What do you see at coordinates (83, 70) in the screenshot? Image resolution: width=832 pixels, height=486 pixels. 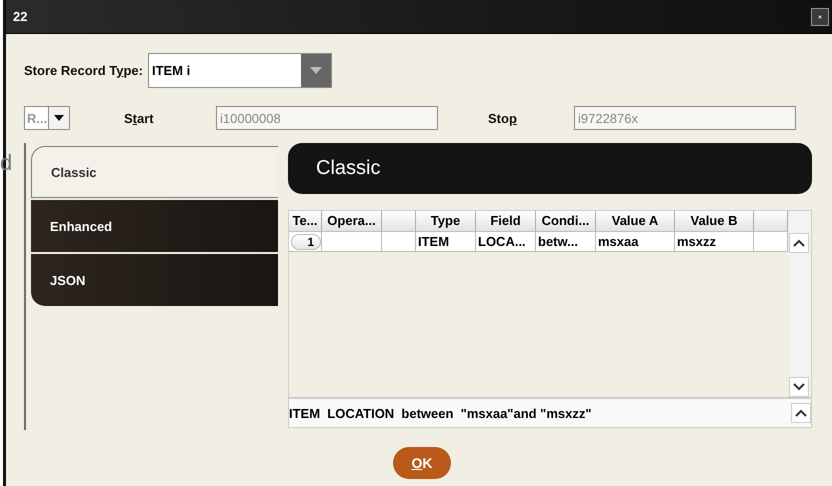 I see `record-type-label: Store Record Type:` at bounding box center [83, 70].